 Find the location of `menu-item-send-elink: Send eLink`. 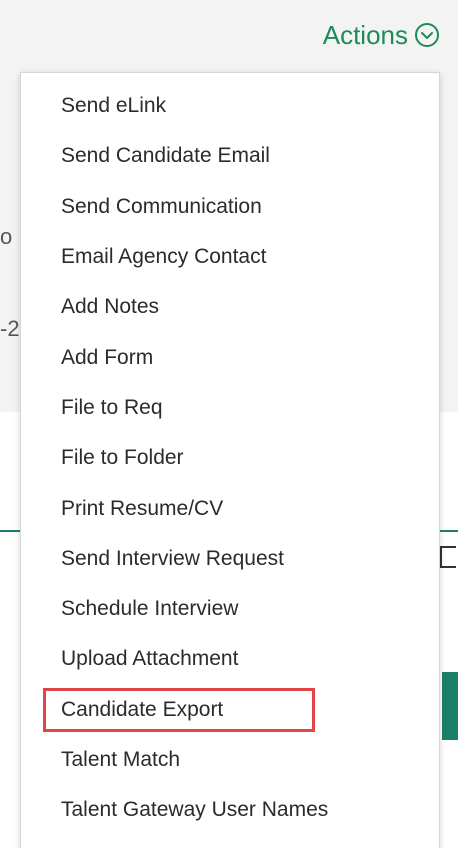

menu-item-send-elink: Send eLink is located at coordinates (230, 106).